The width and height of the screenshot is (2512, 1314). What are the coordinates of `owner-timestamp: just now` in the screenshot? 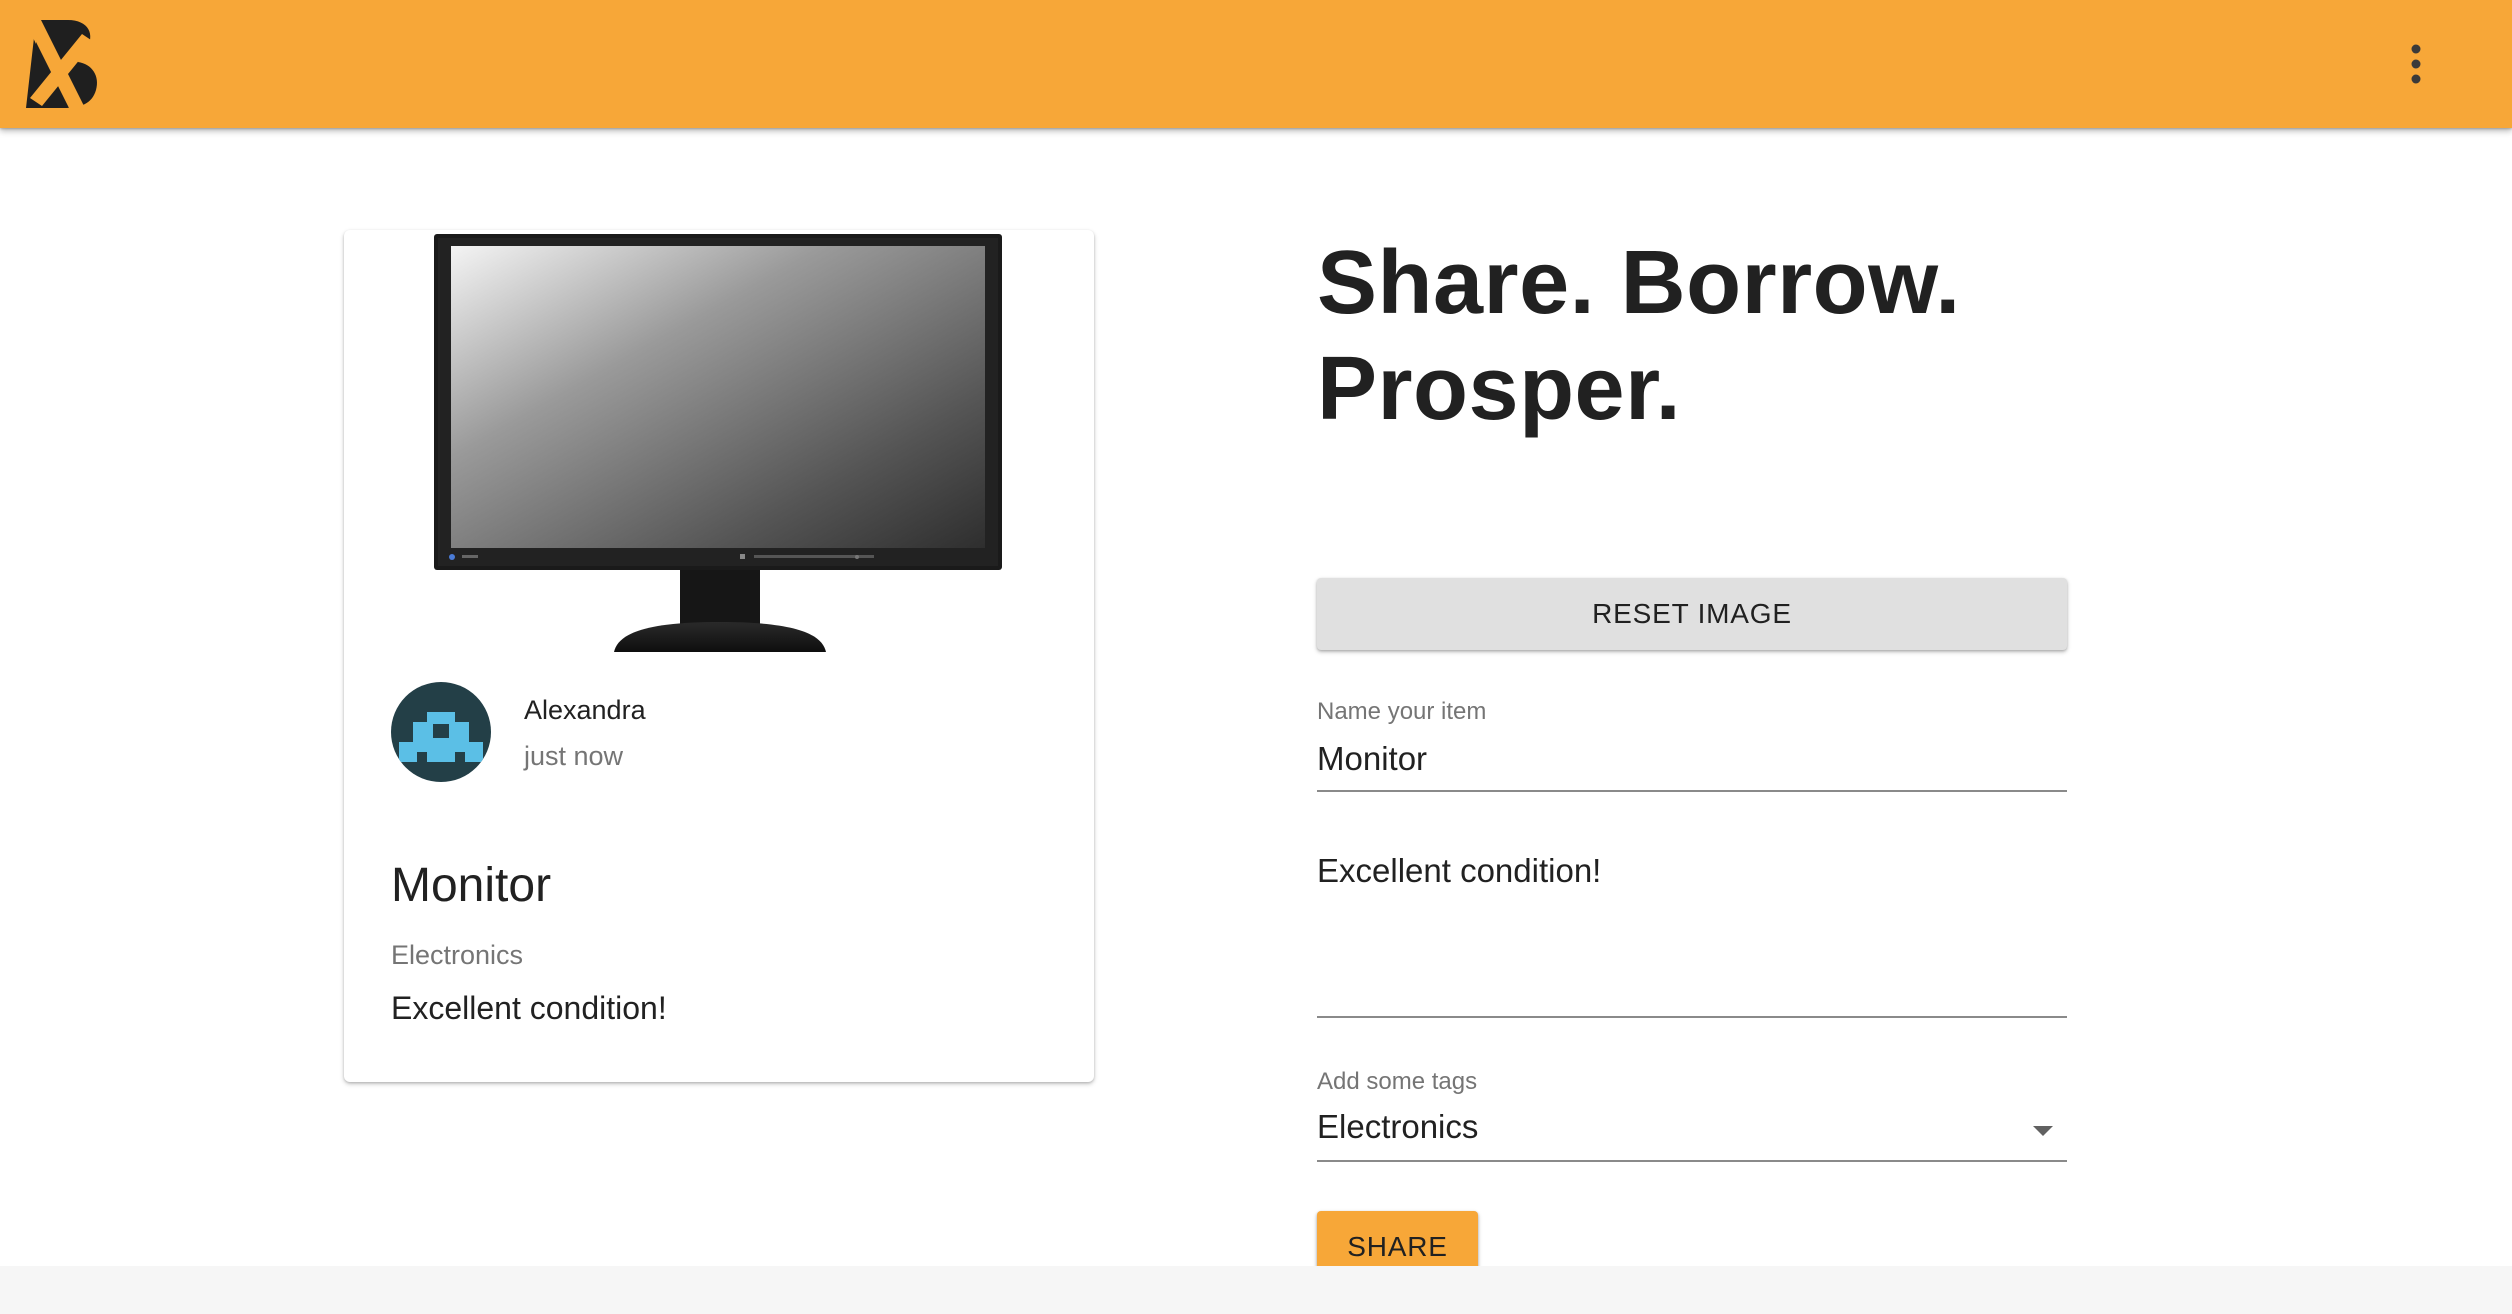 It's located at (574, 756).